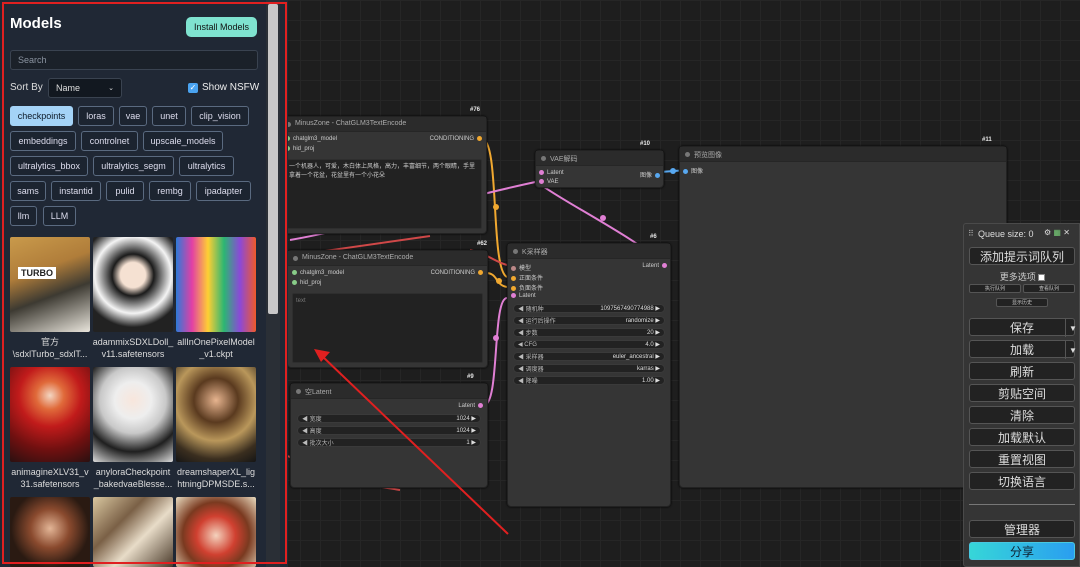  I want to click on sort-select: Name ⌄, so click(85, 88).